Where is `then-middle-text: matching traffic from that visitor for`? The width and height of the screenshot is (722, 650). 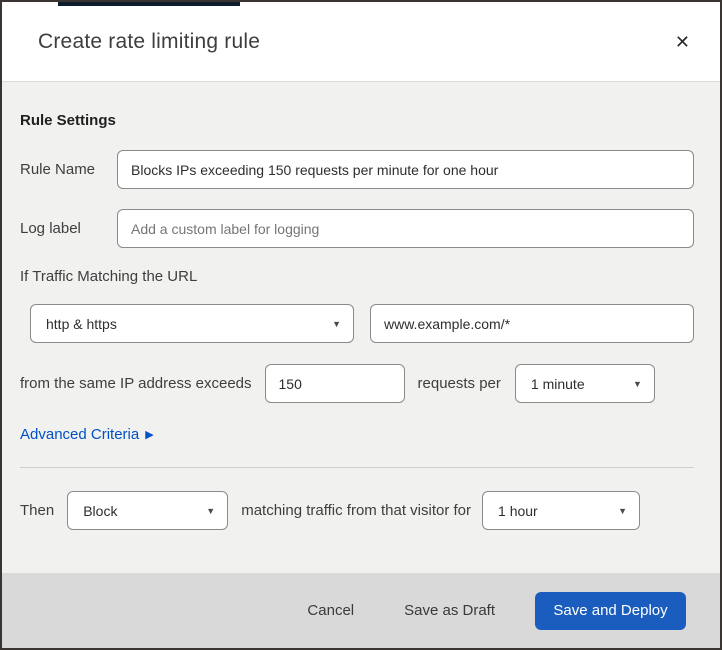 then-middle-text: matching traffic from that visitor for is located at coordinates (356, 510).